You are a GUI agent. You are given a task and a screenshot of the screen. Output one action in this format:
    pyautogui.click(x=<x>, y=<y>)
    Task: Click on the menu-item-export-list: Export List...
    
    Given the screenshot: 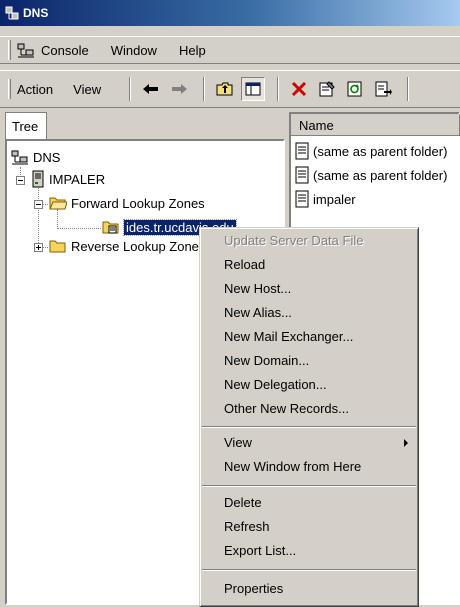 What is the action you would take?
    pyautogui.click(x=309, y=551)
    